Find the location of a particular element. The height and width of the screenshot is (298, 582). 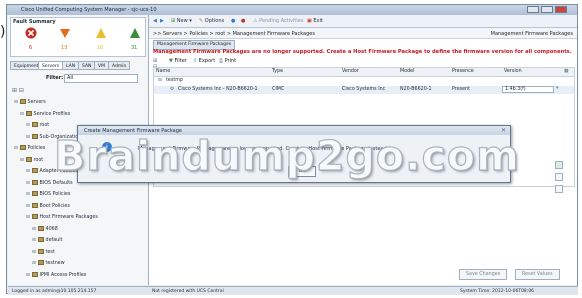

col-name: Name is located at coordinates (163, 71).